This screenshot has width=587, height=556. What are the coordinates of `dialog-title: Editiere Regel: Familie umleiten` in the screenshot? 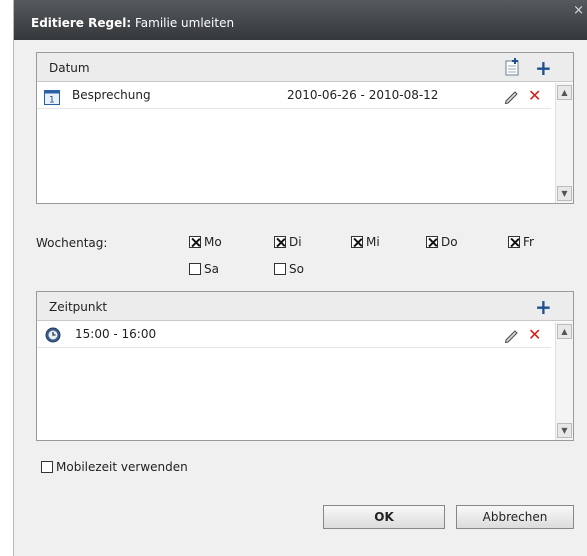 It's located at (132, 23).